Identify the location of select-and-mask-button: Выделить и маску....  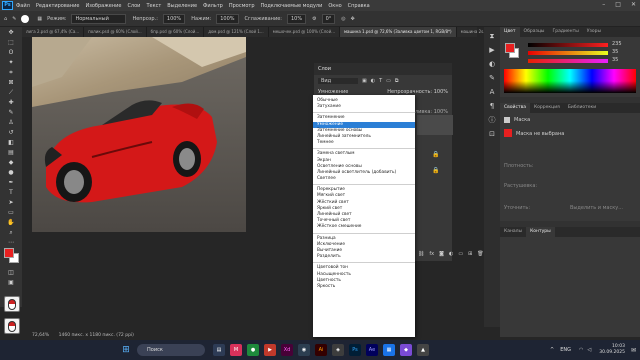
(596, 208).